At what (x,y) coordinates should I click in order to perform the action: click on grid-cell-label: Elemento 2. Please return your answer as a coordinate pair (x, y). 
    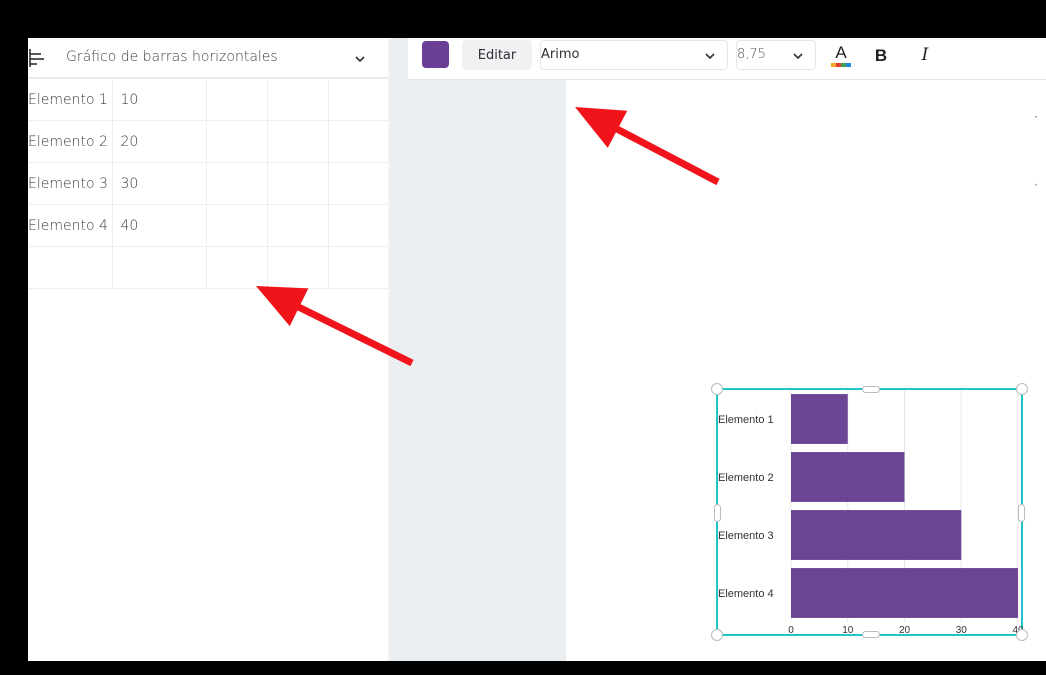
    Looking at the image, I should click on (70, 141).